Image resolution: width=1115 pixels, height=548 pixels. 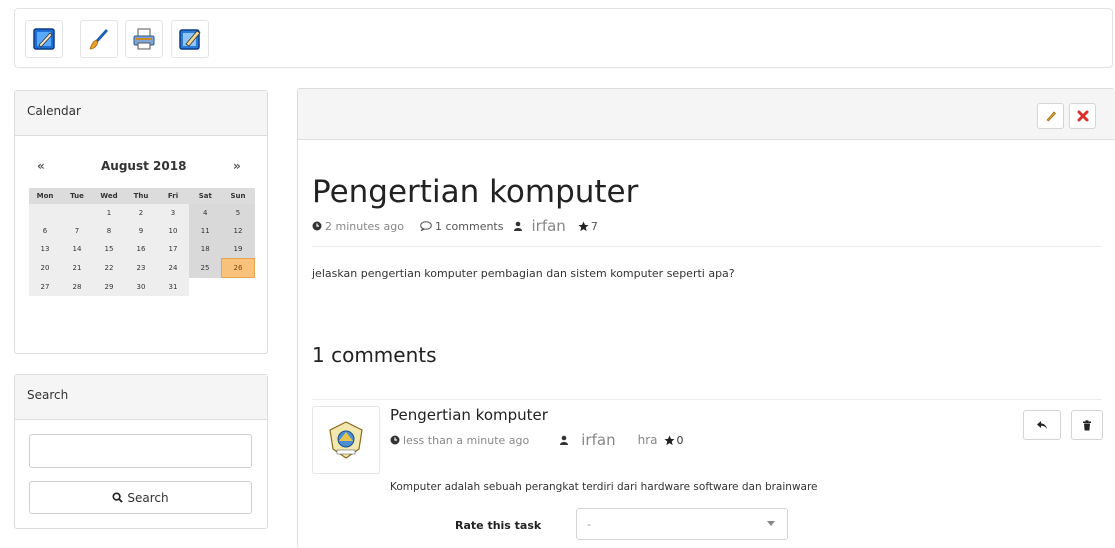 I want to click on weekday-mon: Mon, so click(x=45, y=196).